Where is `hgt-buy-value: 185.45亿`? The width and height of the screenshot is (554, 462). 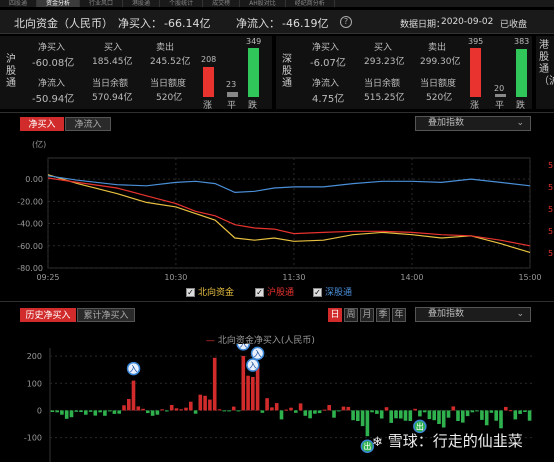
hgt-buy-value: 185.45亿 is located at coordinates (112, 62).